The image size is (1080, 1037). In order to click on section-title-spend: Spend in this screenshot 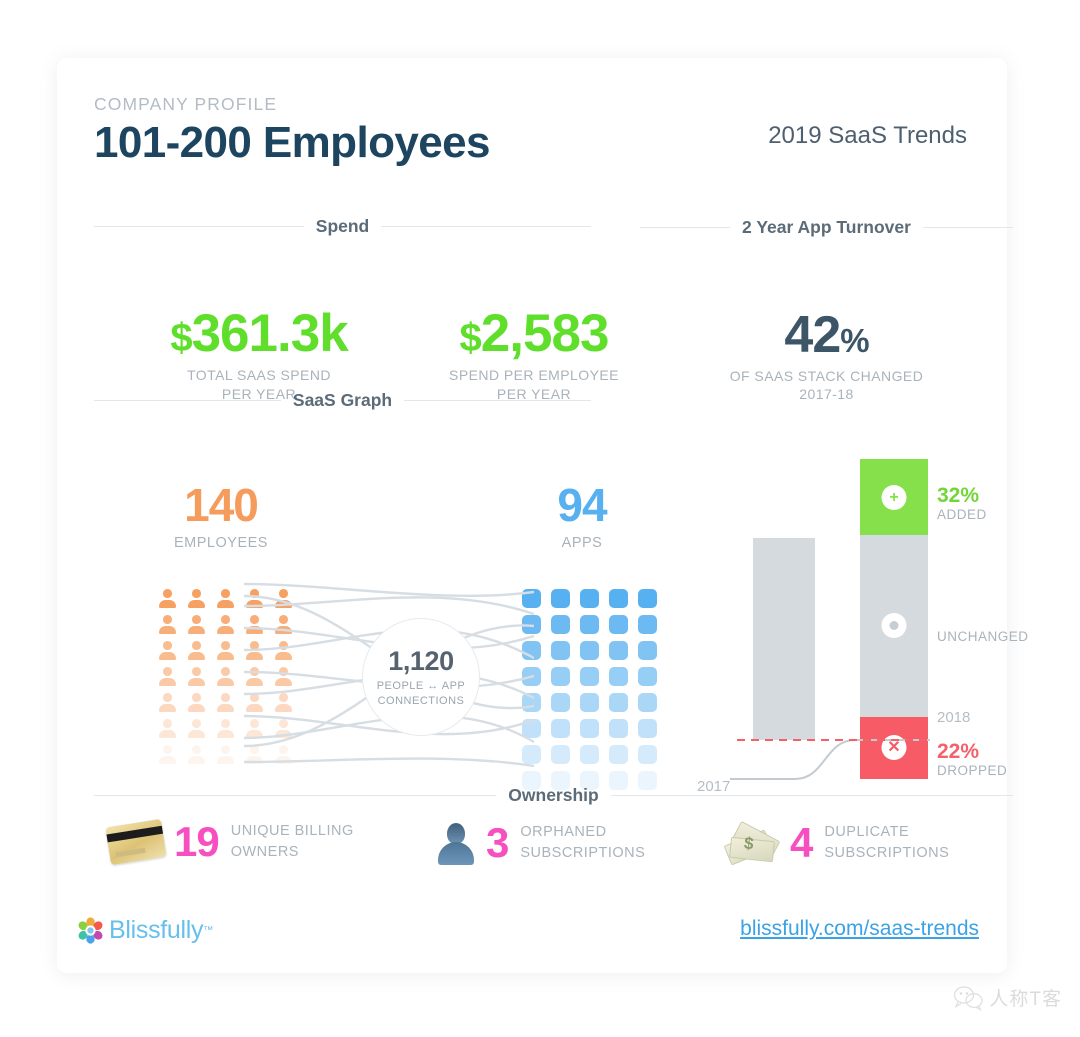, I will do `click(342, 226)`.